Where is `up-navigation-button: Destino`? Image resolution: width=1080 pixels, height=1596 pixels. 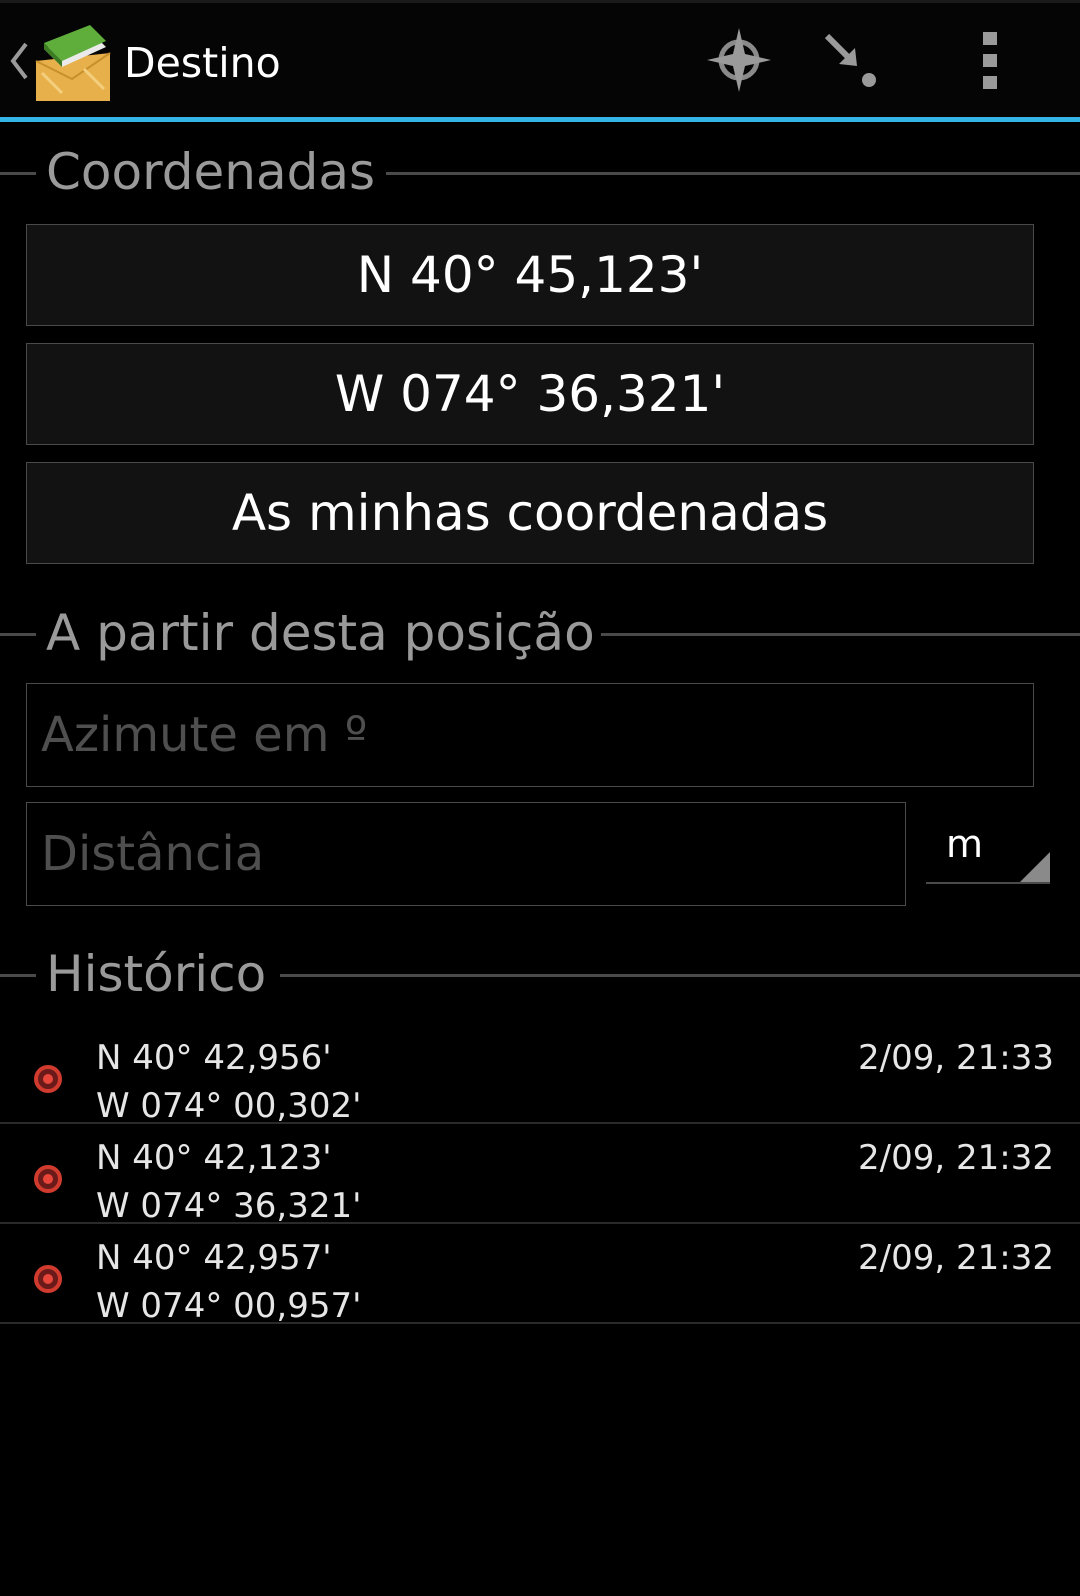 up-navigation-button: Destino is located at coordinates (150, 60).